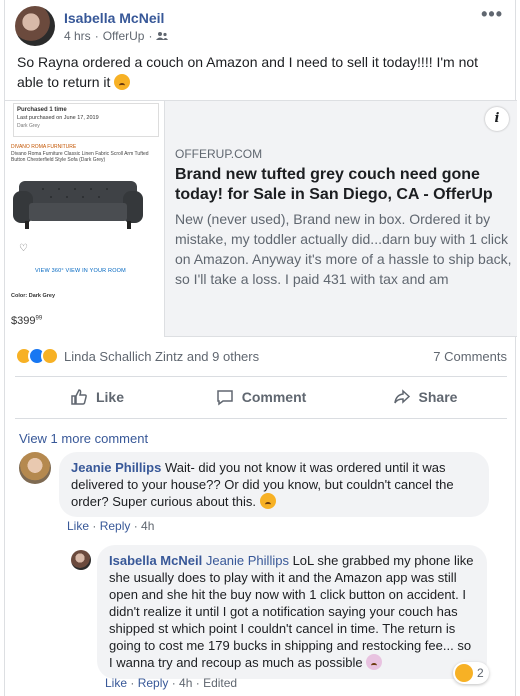 Image resolution: width=520 pixels, height=696 pixels. I want to click on info-icon: i, so click(497, 119).